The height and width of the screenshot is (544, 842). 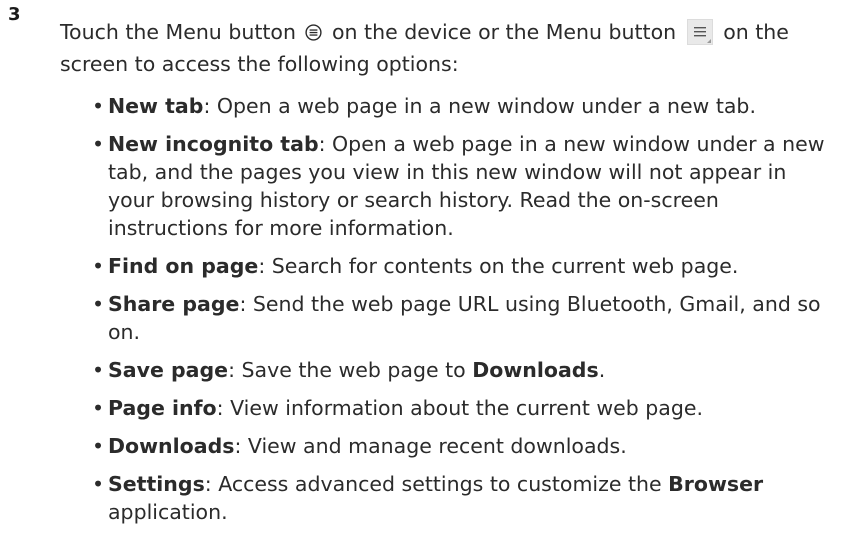 I want to click on menu-hardware-icon, so click(x=314, y=29).